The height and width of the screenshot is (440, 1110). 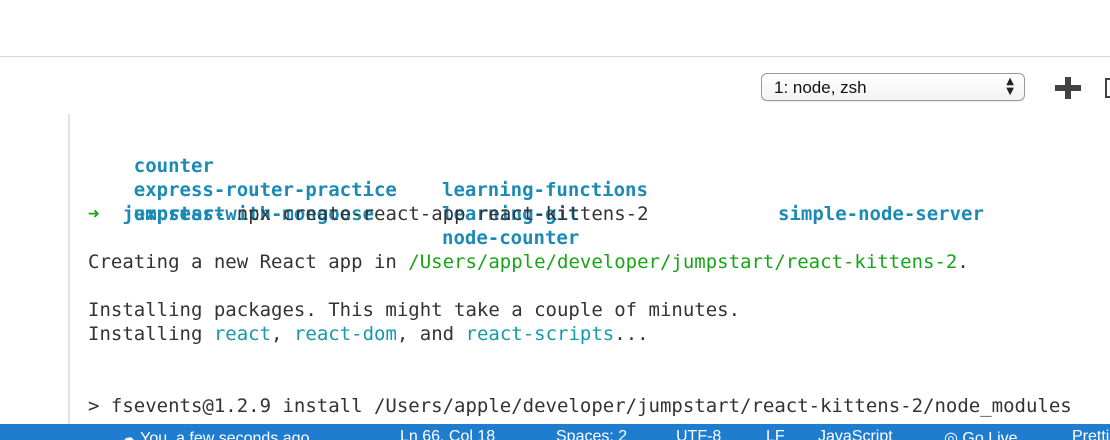 I want to click on person-icon: ☁, so click(x=130, y=435).